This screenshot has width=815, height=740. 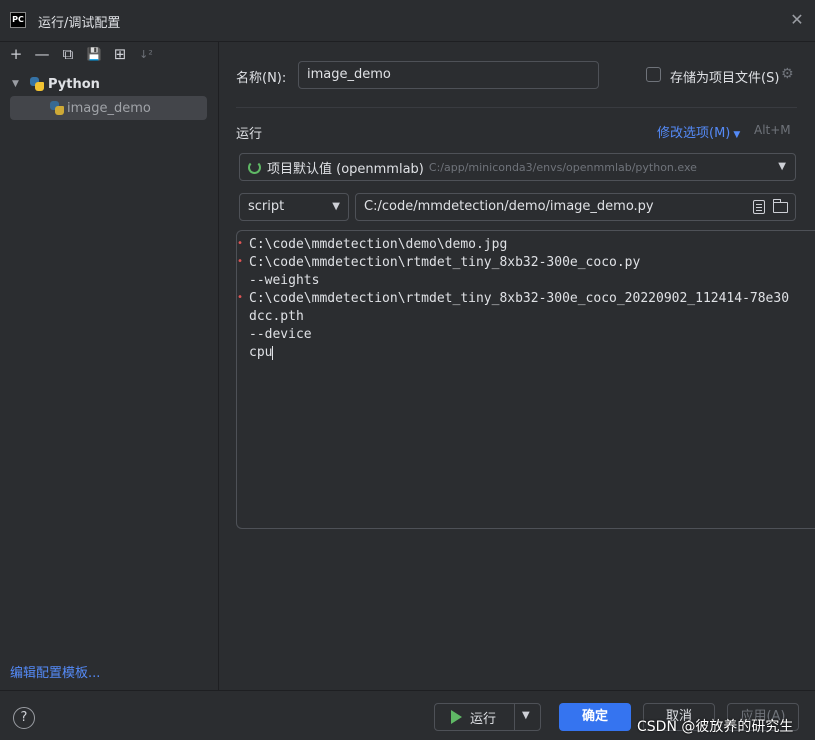 I want to click on parameter-line: cpu, so click(x=532, y=353).